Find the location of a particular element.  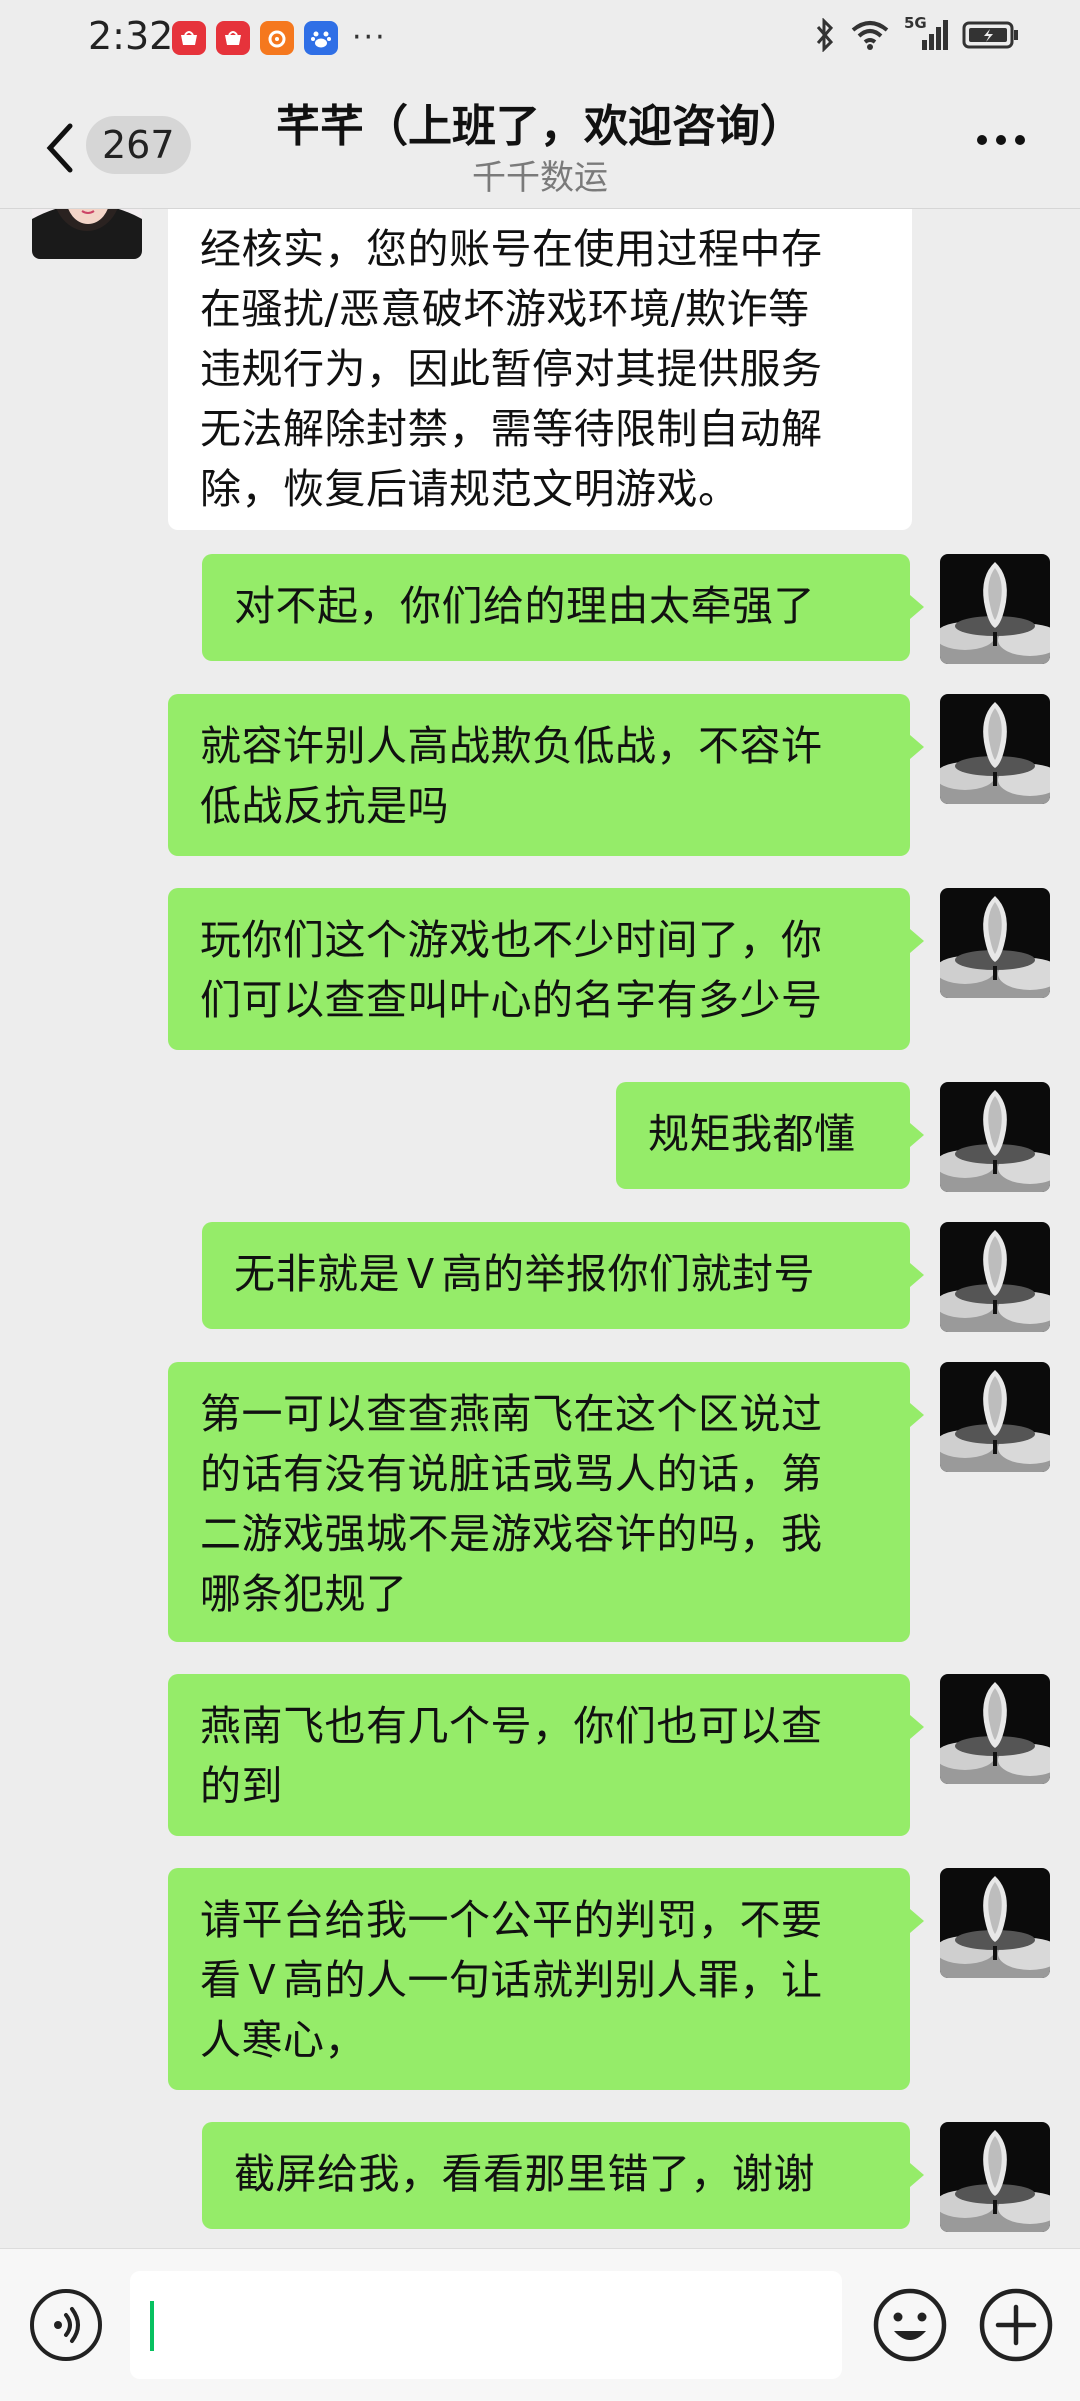

chat-header: 267 芊芊（上班了，欢迎咨询） 千千数运 is located at coordinates (540, 144).